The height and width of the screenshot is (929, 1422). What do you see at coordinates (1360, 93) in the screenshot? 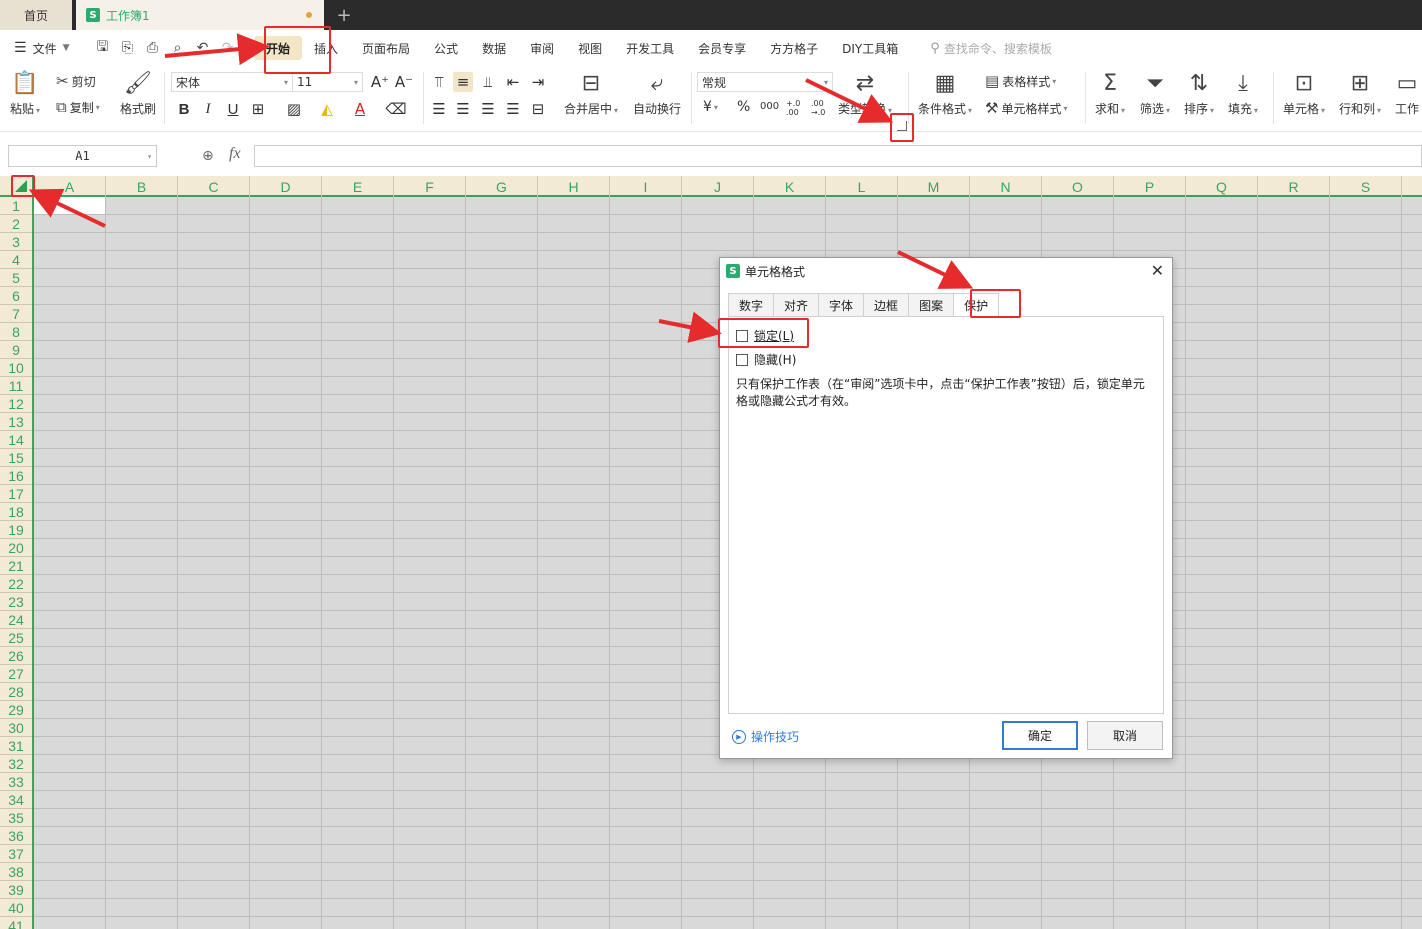
I see `row-column-button: ⊞ 行和列 ▾` at bounding box center [1360, 93].